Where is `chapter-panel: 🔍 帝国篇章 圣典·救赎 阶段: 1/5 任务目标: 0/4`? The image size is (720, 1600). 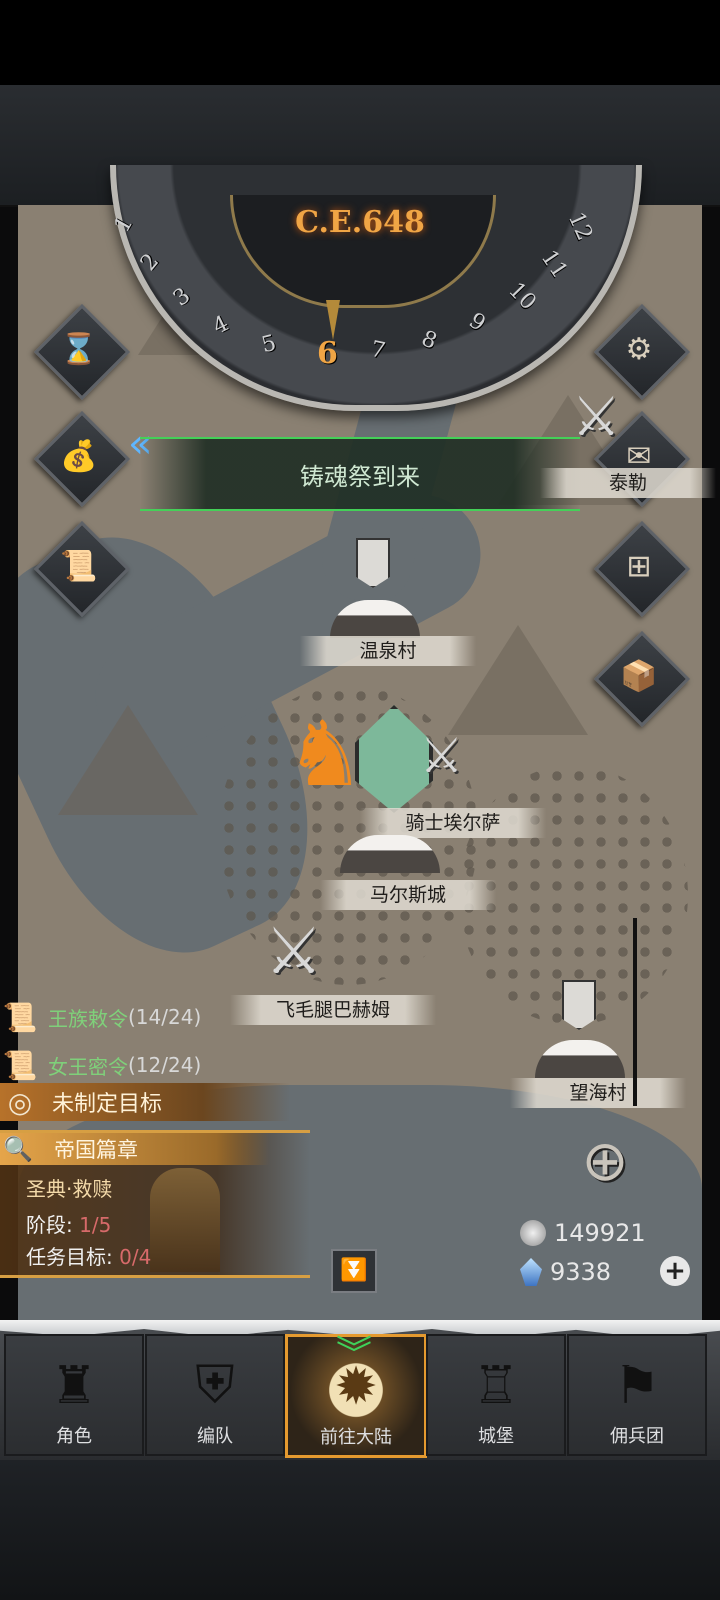
chapter-panel: 🔍 帝国篇章 圣典·救赎 阶段: 1/5 任务目标: 0/4 is located at coordinates (155, 1204).